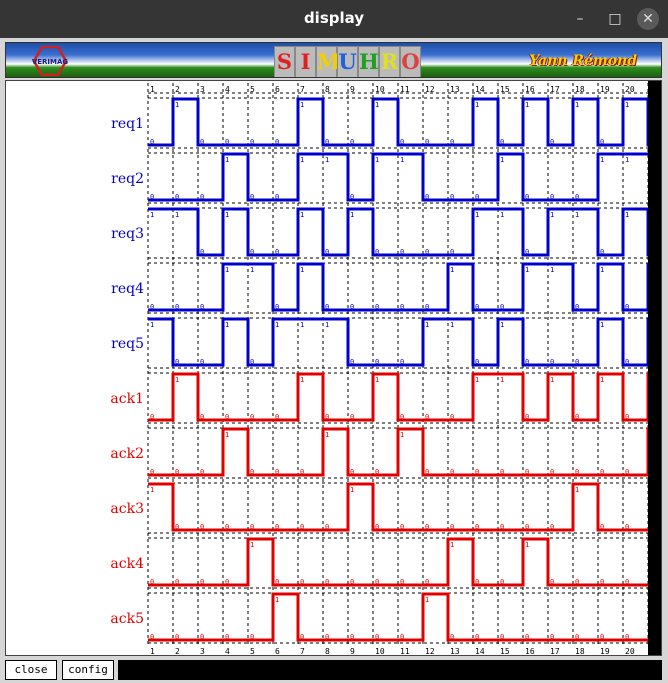  I want to click on config-button: config, so click(88, 670).